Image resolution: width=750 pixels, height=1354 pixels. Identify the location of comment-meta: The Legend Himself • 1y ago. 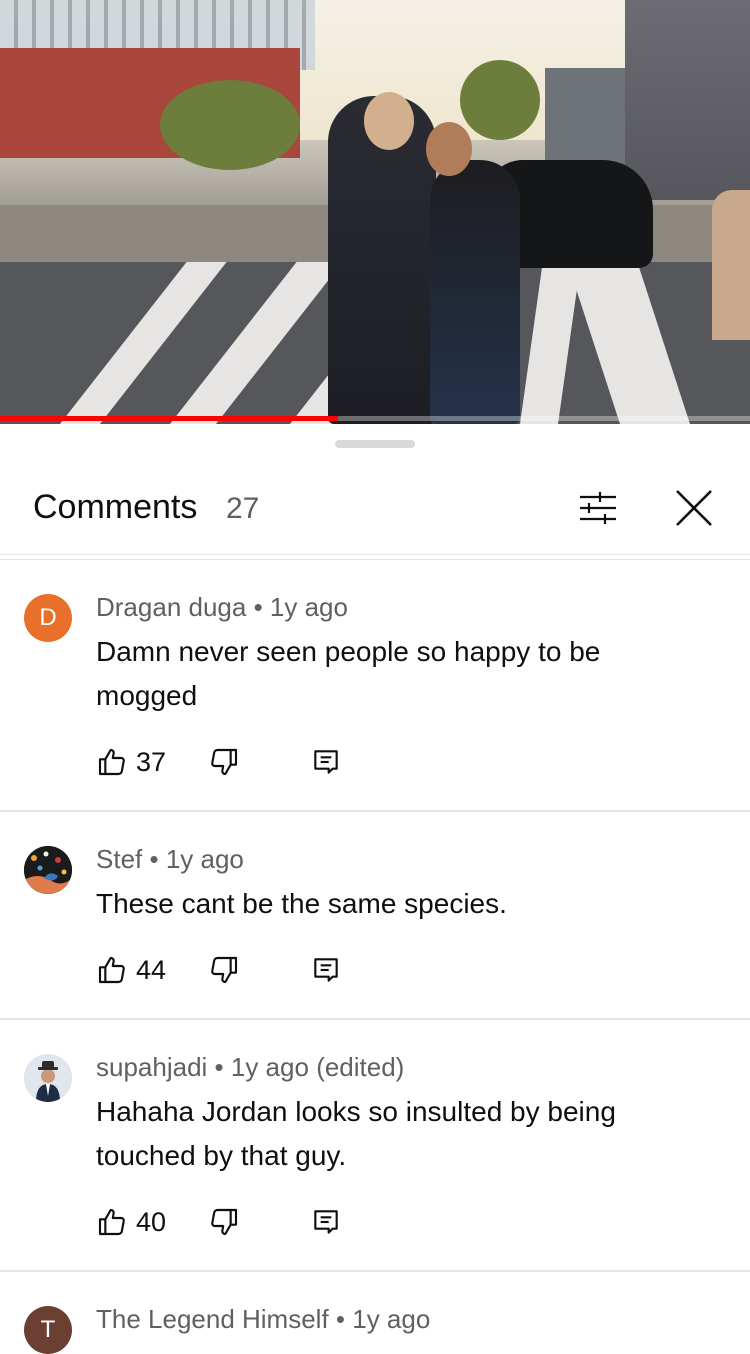
(263, 1319).